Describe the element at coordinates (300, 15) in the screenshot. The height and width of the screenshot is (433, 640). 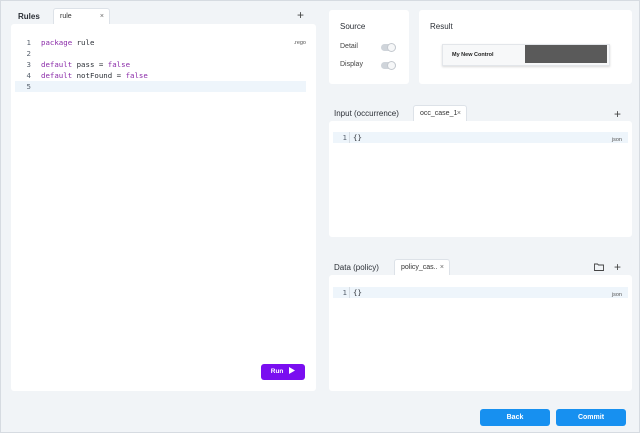
I see `add-rule-button: +` at that location.